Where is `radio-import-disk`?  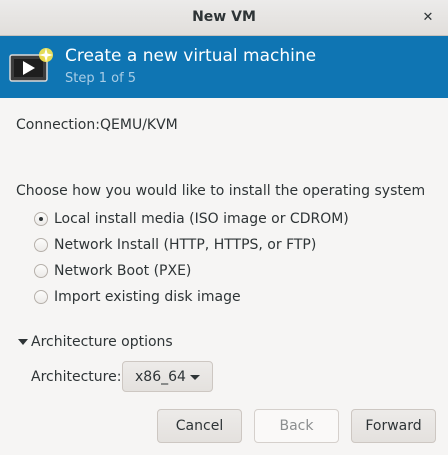 radio-import-disk is located at coordinates (41, 297).